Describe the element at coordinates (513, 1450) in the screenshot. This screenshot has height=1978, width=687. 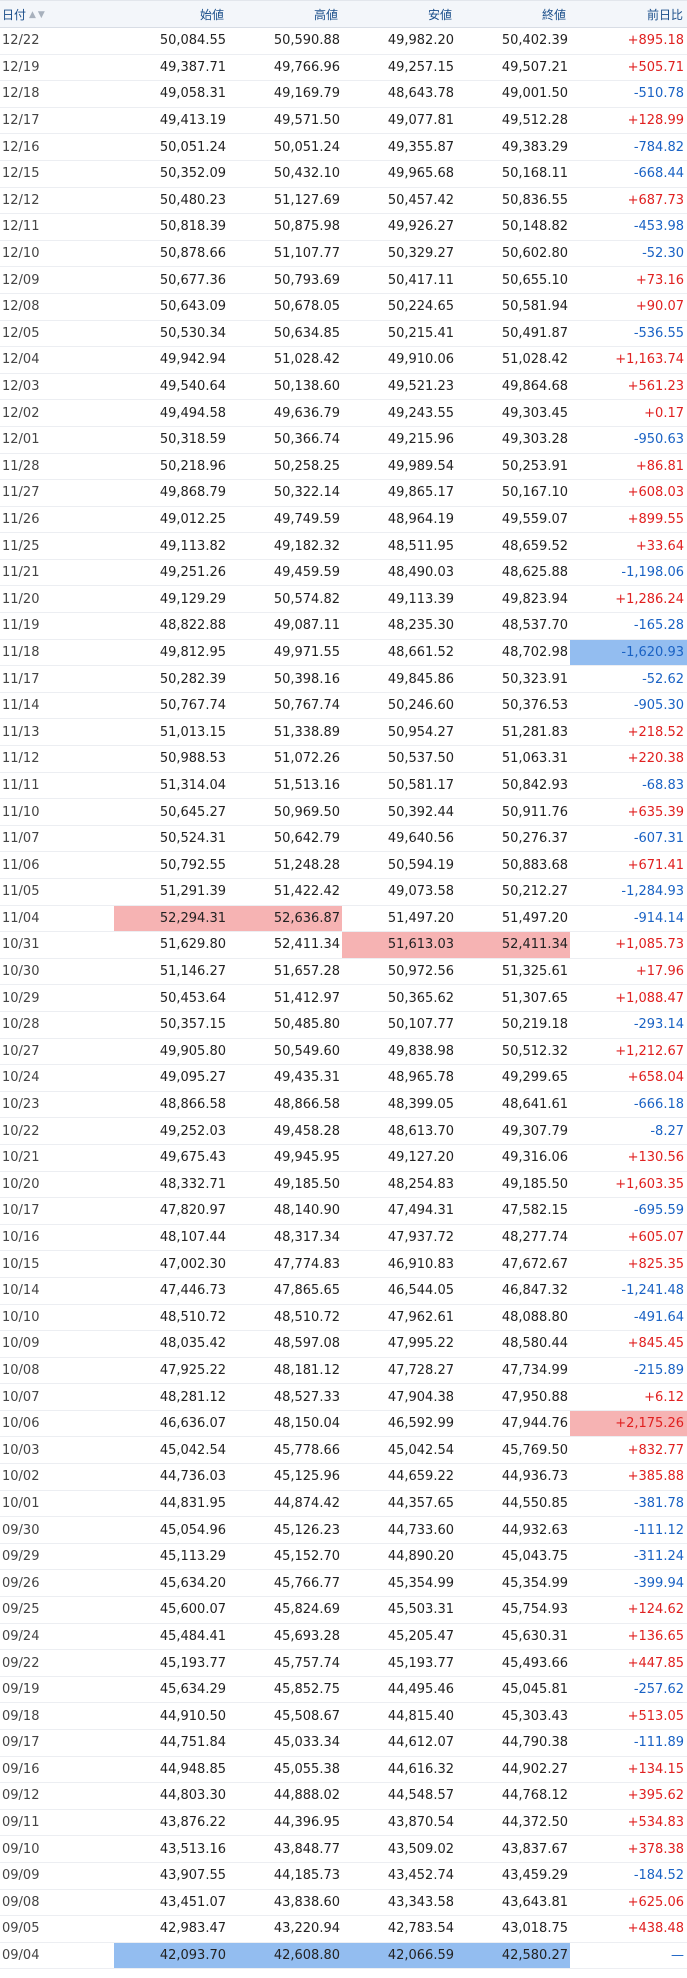
I see `cell-close: 45,769.50` at that location.